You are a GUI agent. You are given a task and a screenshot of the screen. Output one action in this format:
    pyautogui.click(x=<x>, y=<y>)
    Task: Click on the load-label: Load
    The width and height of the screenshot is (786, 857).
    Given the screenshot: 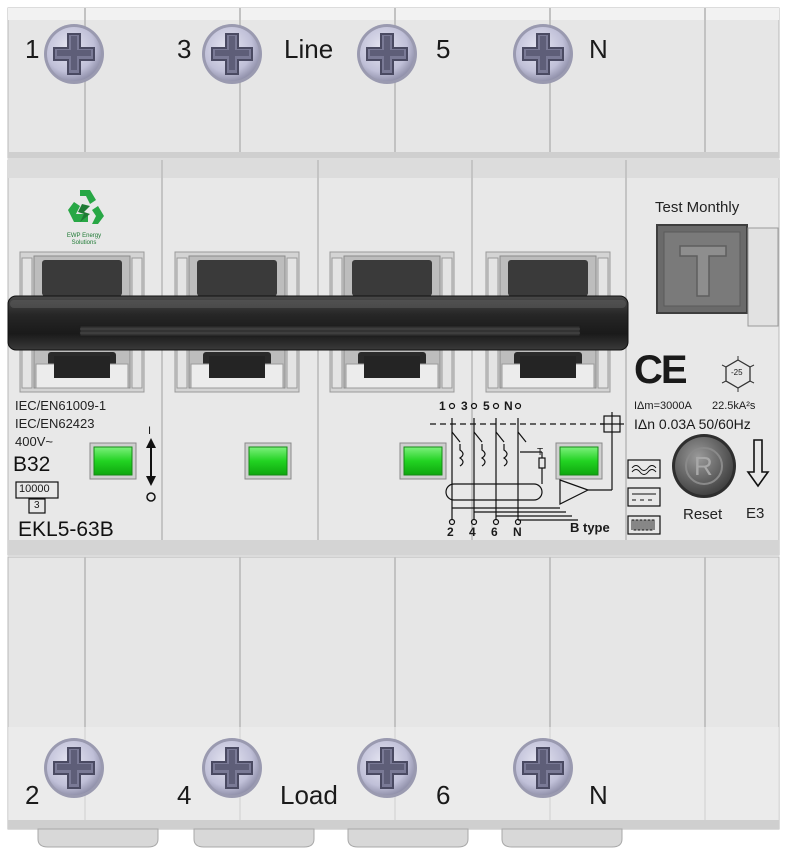 What is the action you would take?
    pyautogui.click(x=309, y=795)
    